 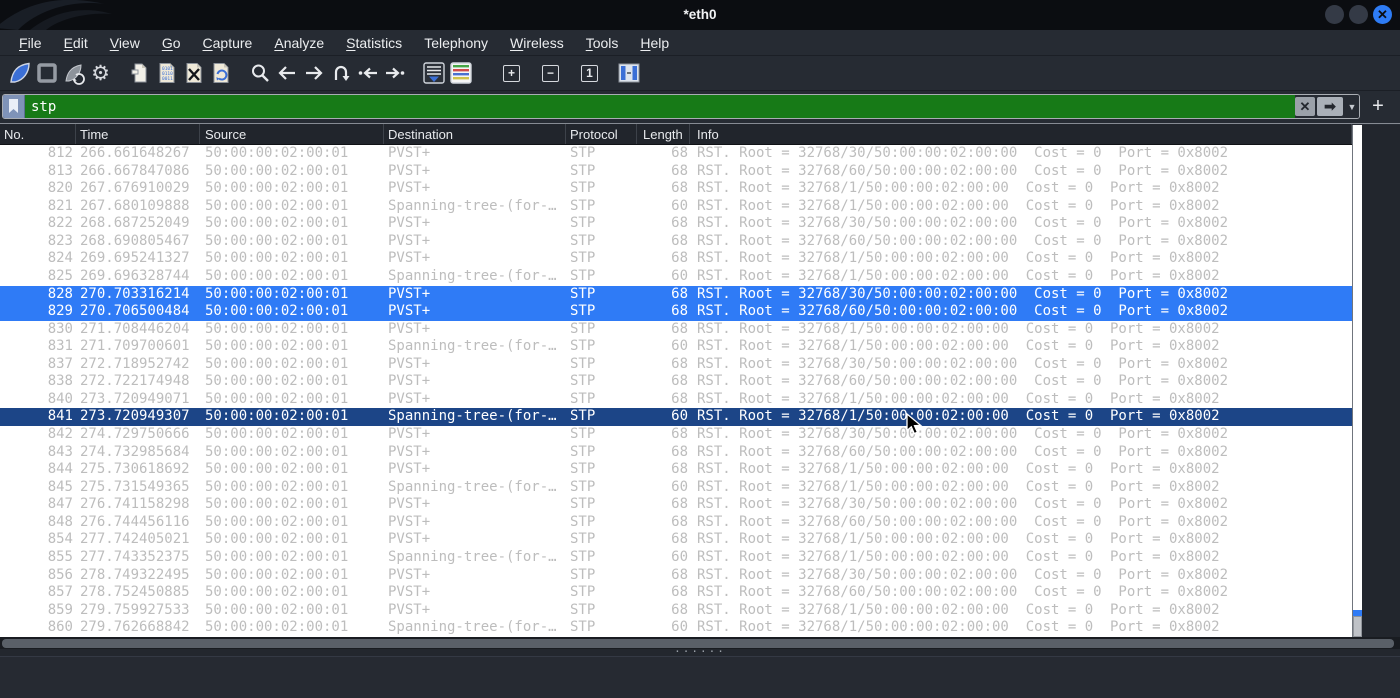 I want to click on go-to-packet-button, so click(x=340, y=73).